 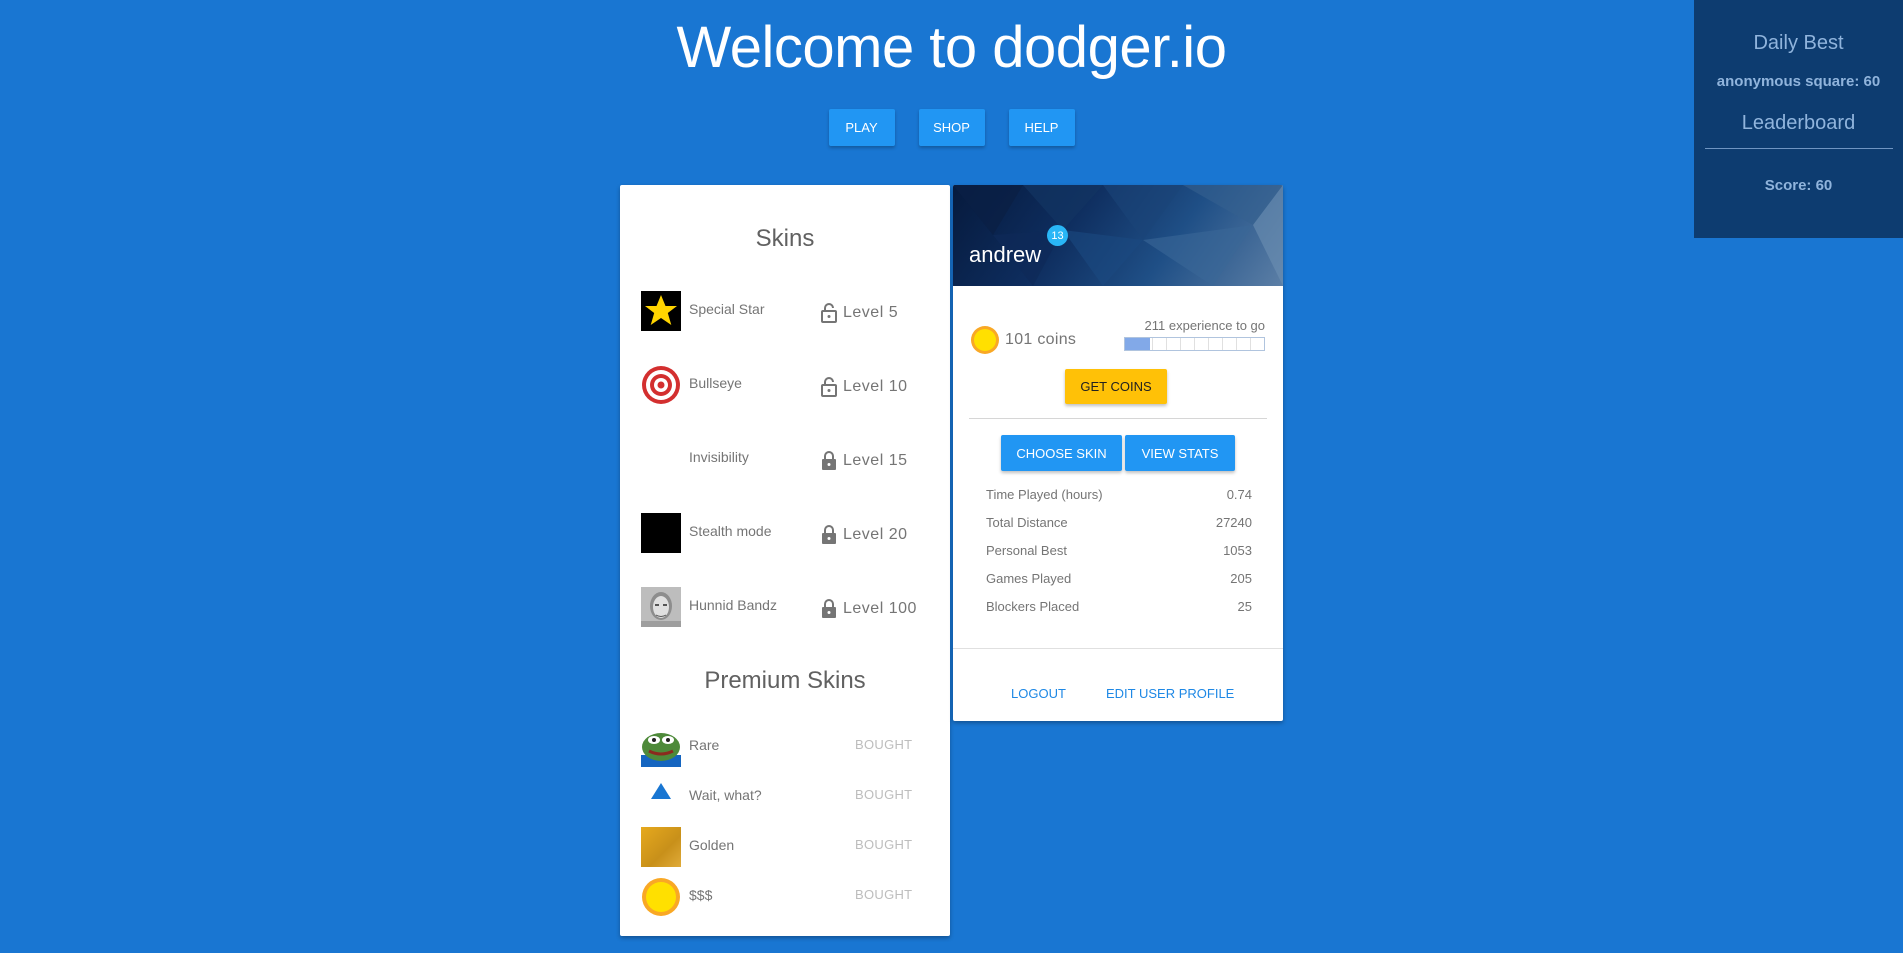 I want to click on stat-row: Total Distance 27240, so click(x=1119, y=529).